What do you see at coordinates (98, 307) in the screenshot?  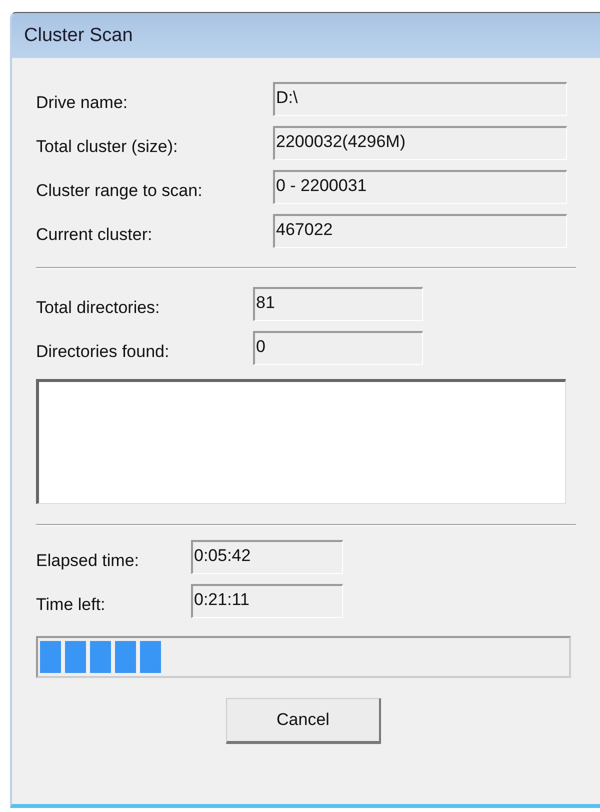 I see `field-label: Total directories:` at bounding box center [98, 307].